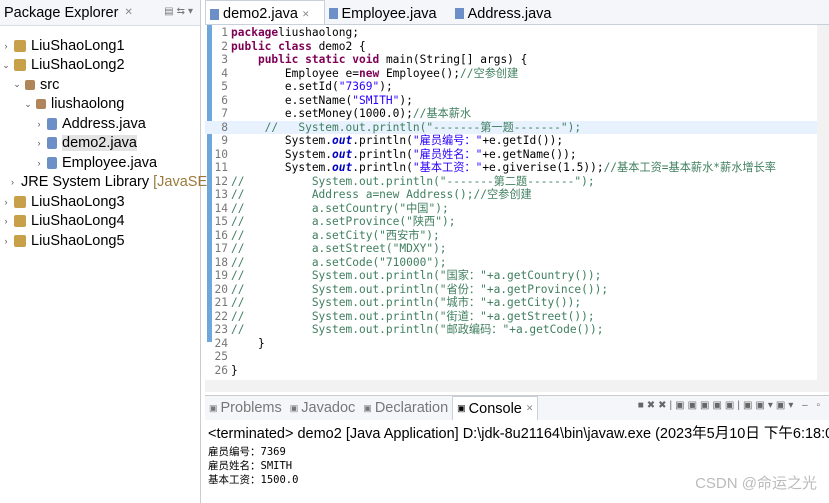  Describe the element at coordinates (511, 114) in the screenshot. I see `code-line: 7 e.setMoney(1000.0);//基本薪水` at that location.